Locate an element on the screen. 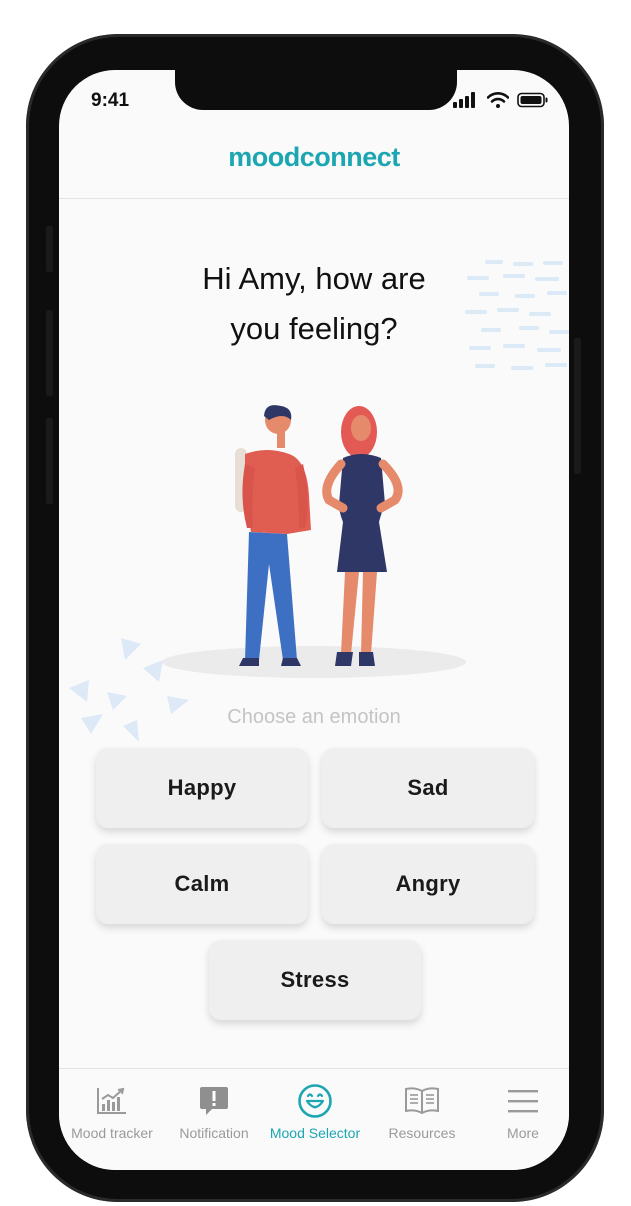  nav-label-mood-tracker: Mood tracker is located at coordinates (112, 1133).